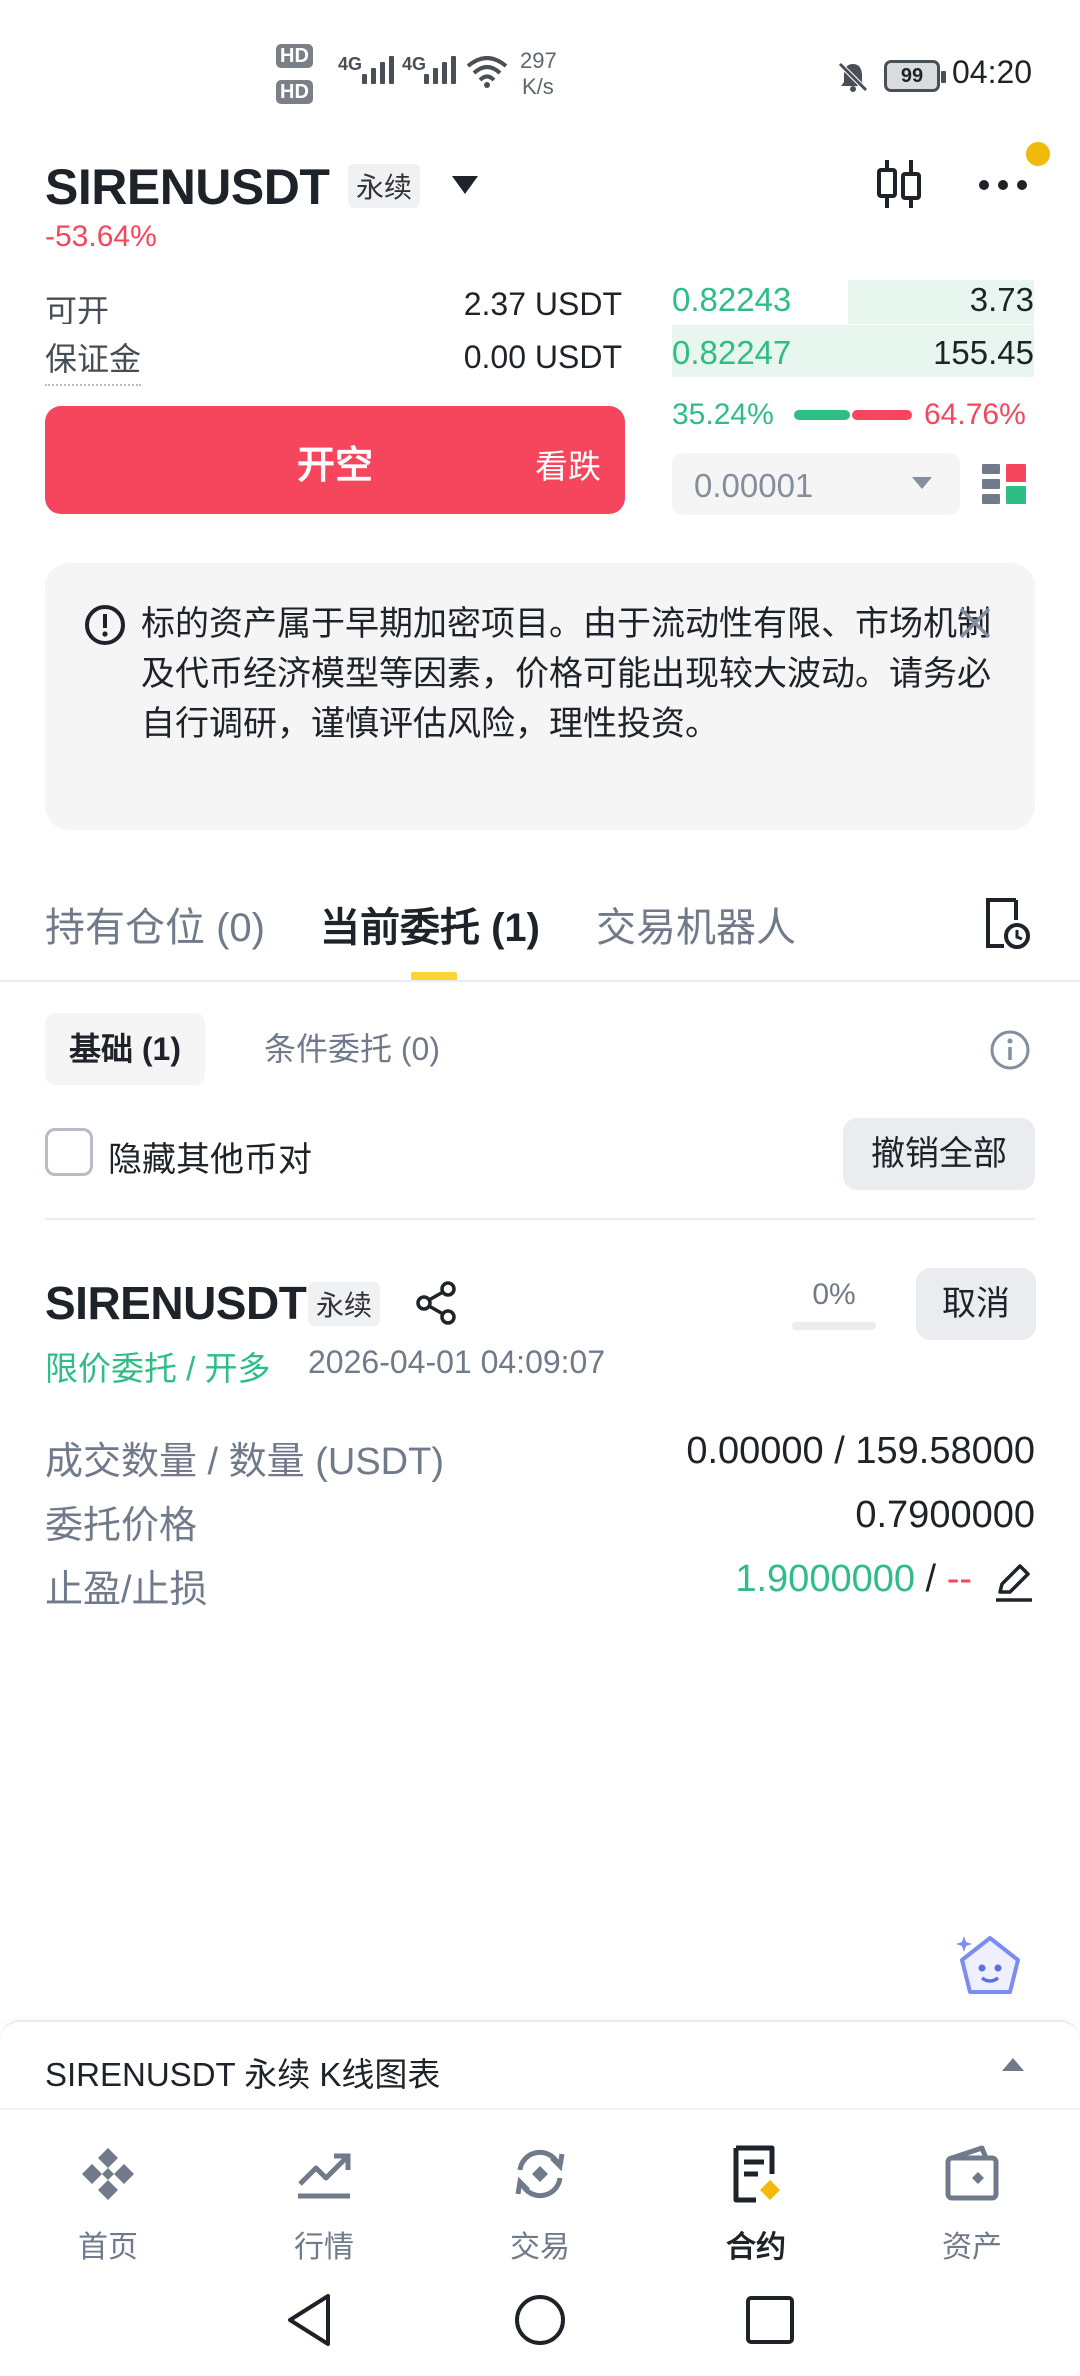 Image resolution: width=1080 pixels, height=2376 pixels. I want to click on tpsl-label: 止盈/止损, so click(126, 1590).